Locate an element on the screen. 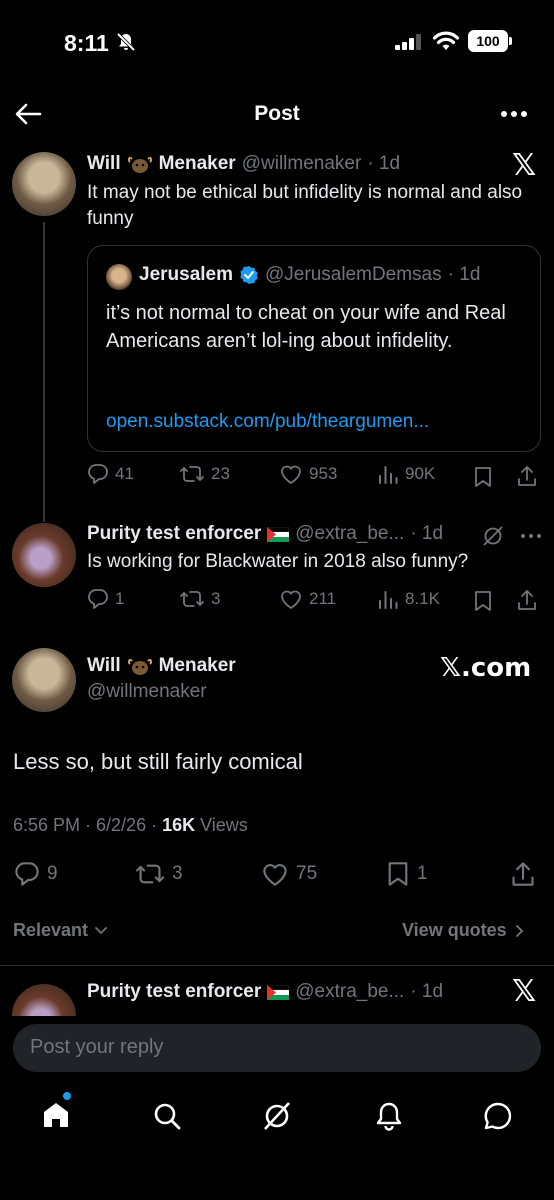 The image size is (554, 1200). repost-count: 23 is located at coordinates (220, 473).